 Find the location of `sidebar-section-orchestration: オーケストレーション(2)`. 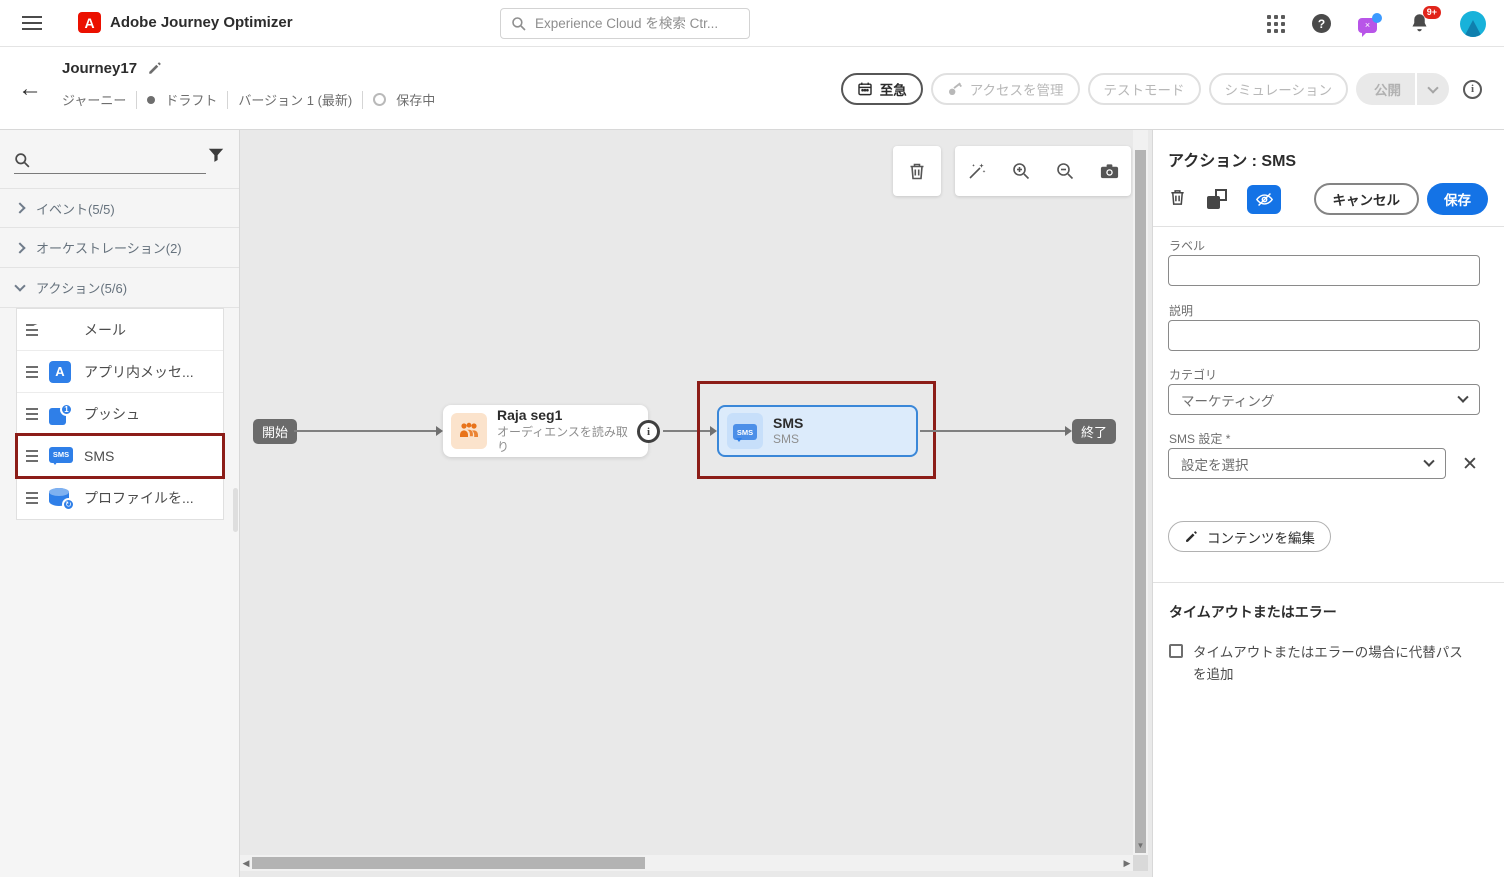

sidebar-section-orchestration: オーケストレーション(2) is located at coordinates (119, 248).